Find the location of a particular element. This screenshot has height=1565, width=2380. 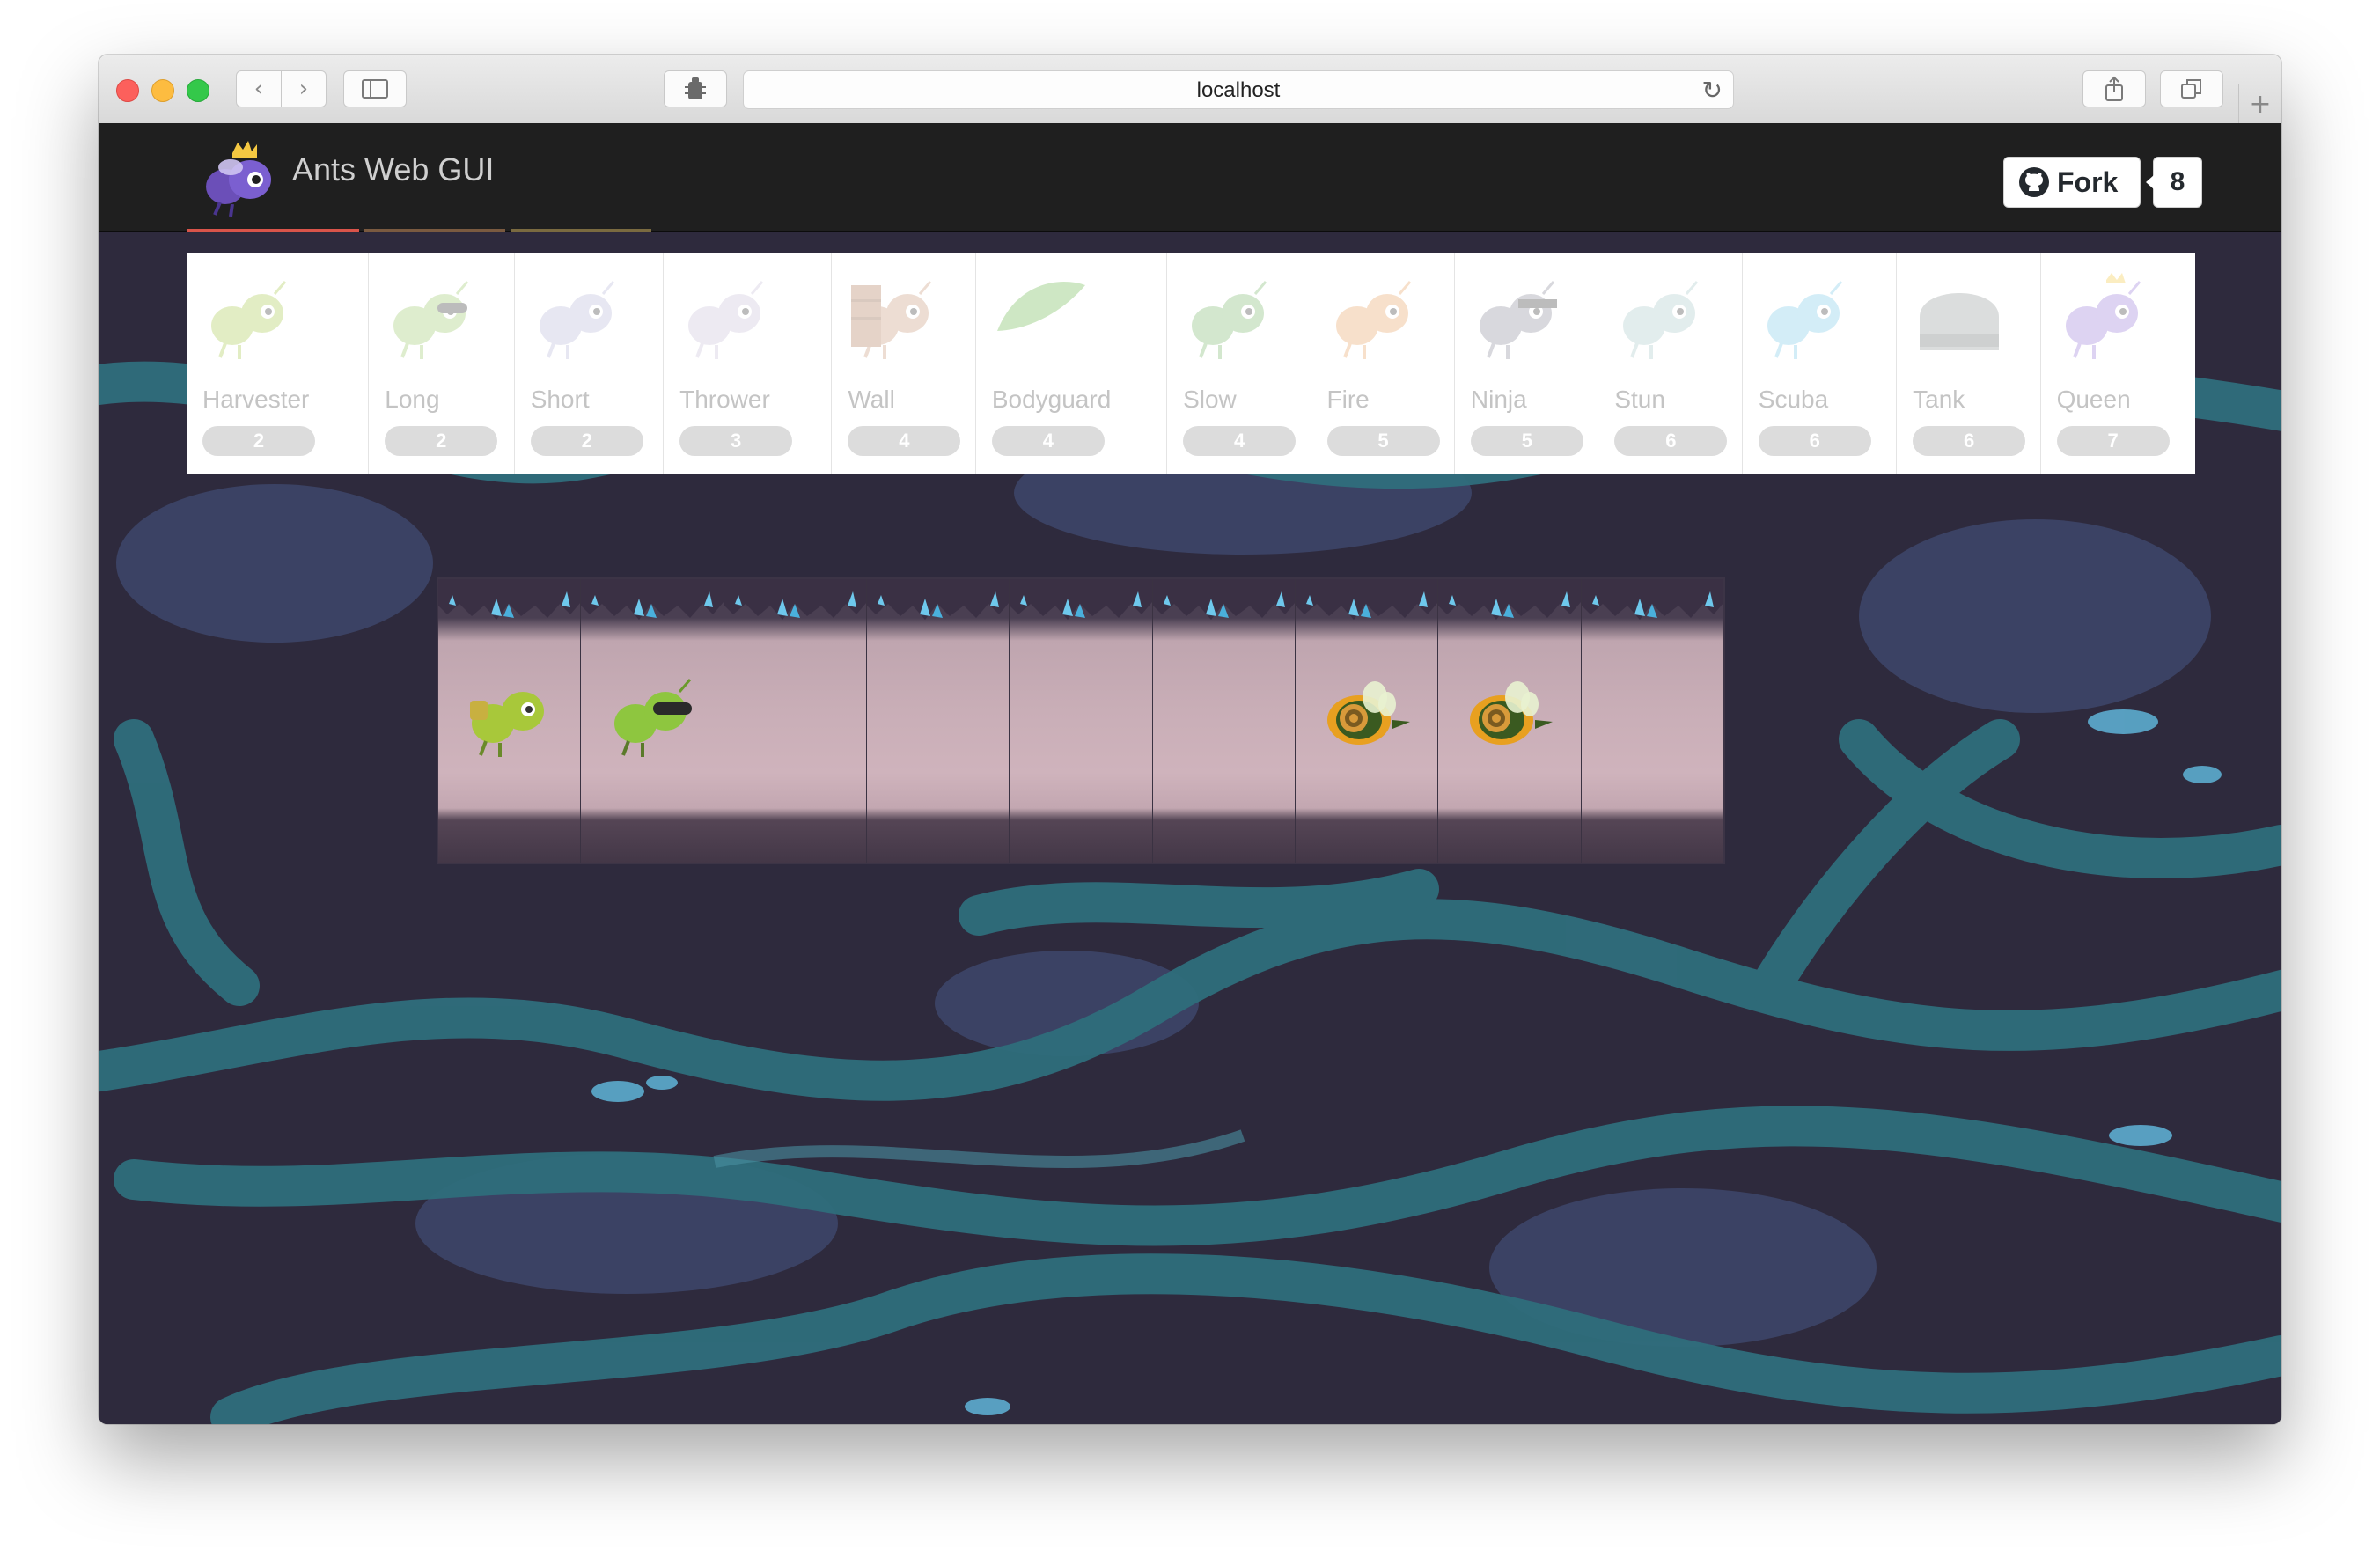

forward-button: › is located at coordinates (304, 88).